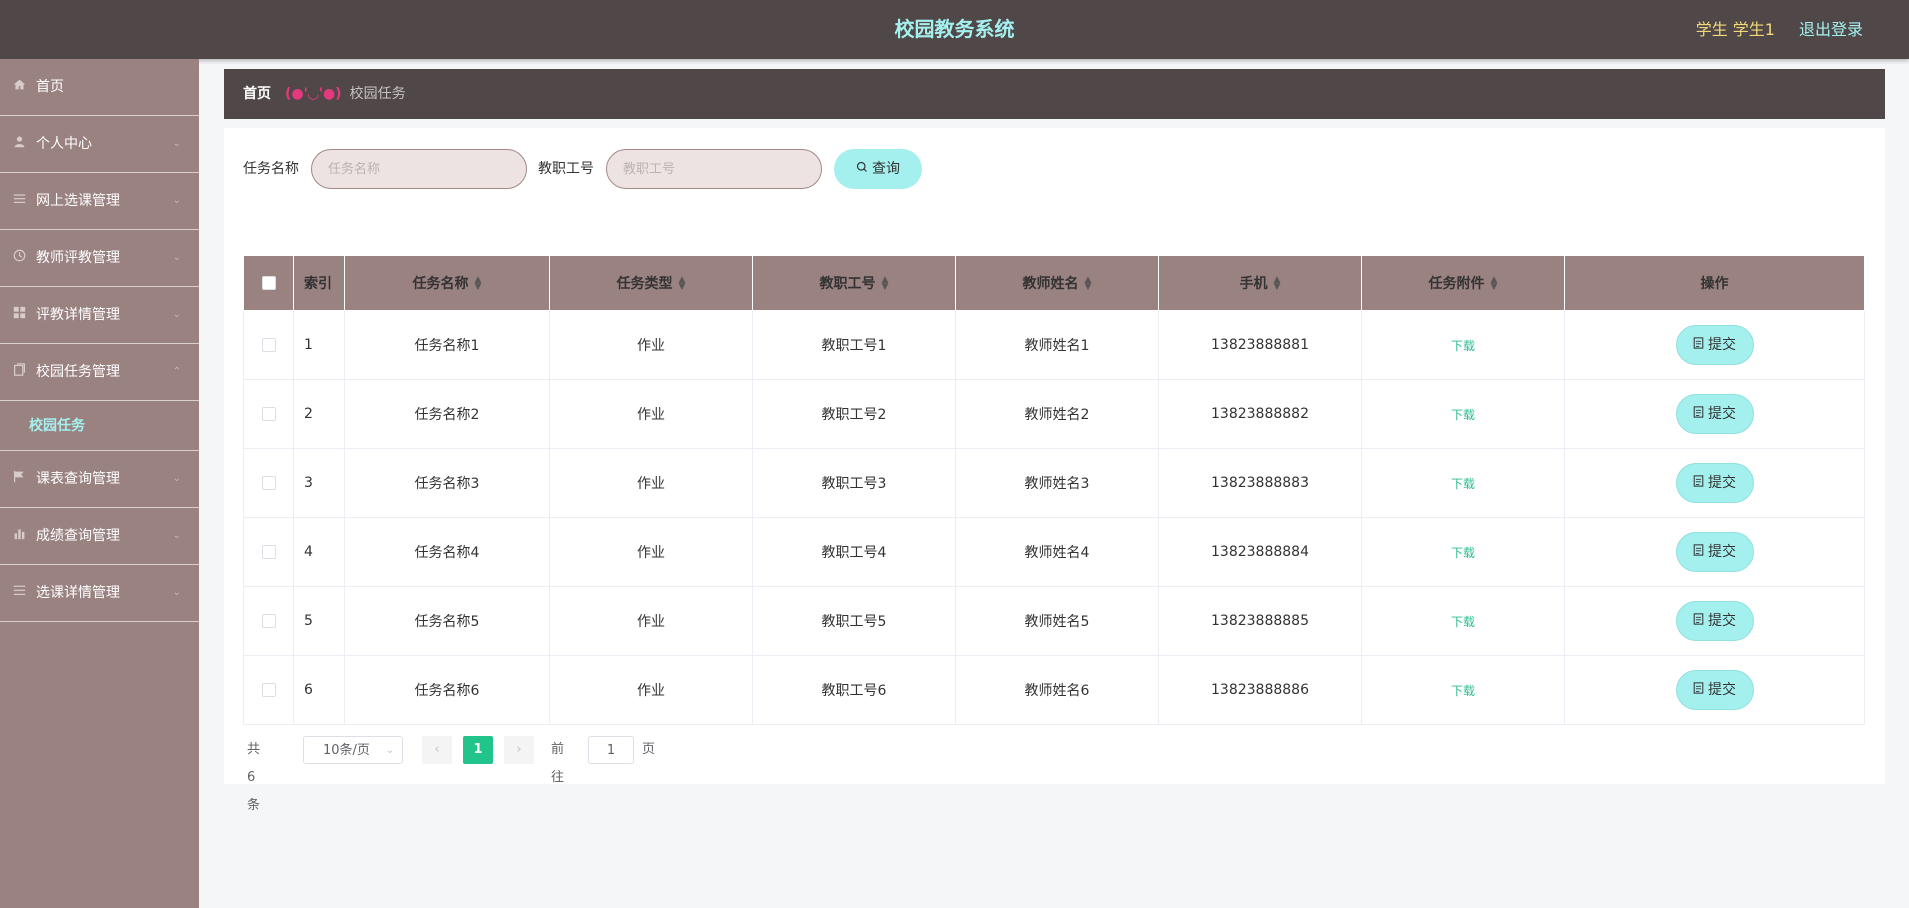 This screenshot has width=1909, height=908. Describe the element at coordinates (1050, 284) in the screenshot. I see `column-header-label: 教师姓名` at that location.